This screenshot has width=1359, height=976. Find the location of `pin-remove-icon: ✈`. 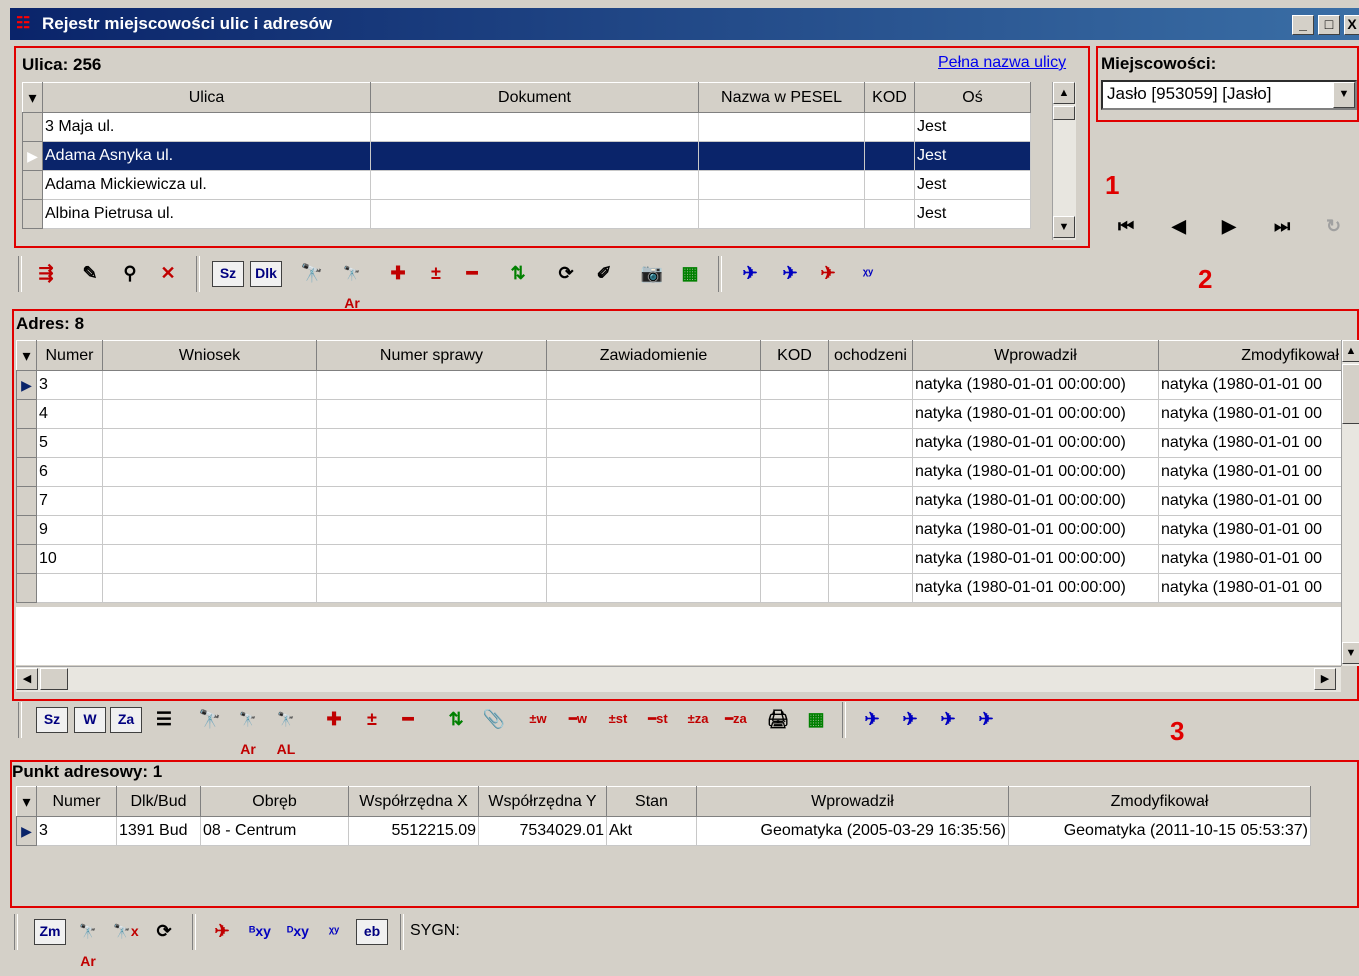

pin-remove-icon: ✈ is located at coordinates (828, 274).